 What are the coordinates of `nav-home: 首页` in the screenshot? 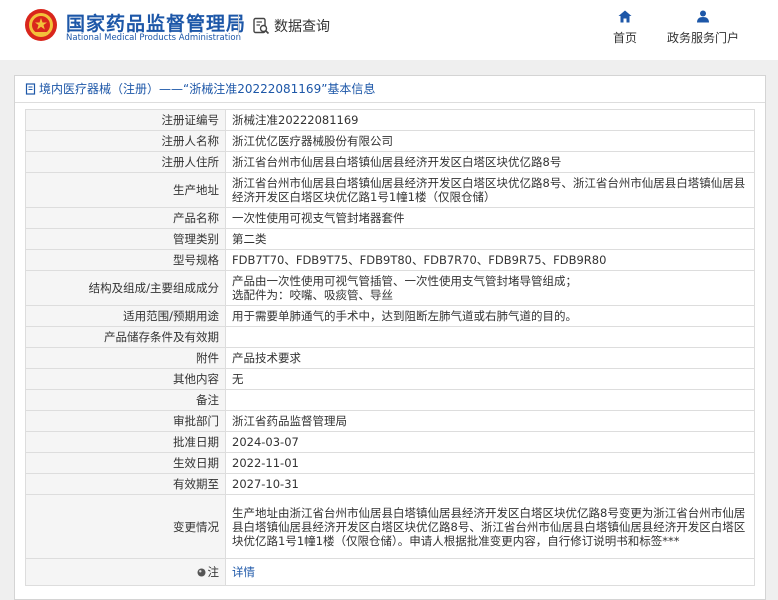 It's located at (625, 28).